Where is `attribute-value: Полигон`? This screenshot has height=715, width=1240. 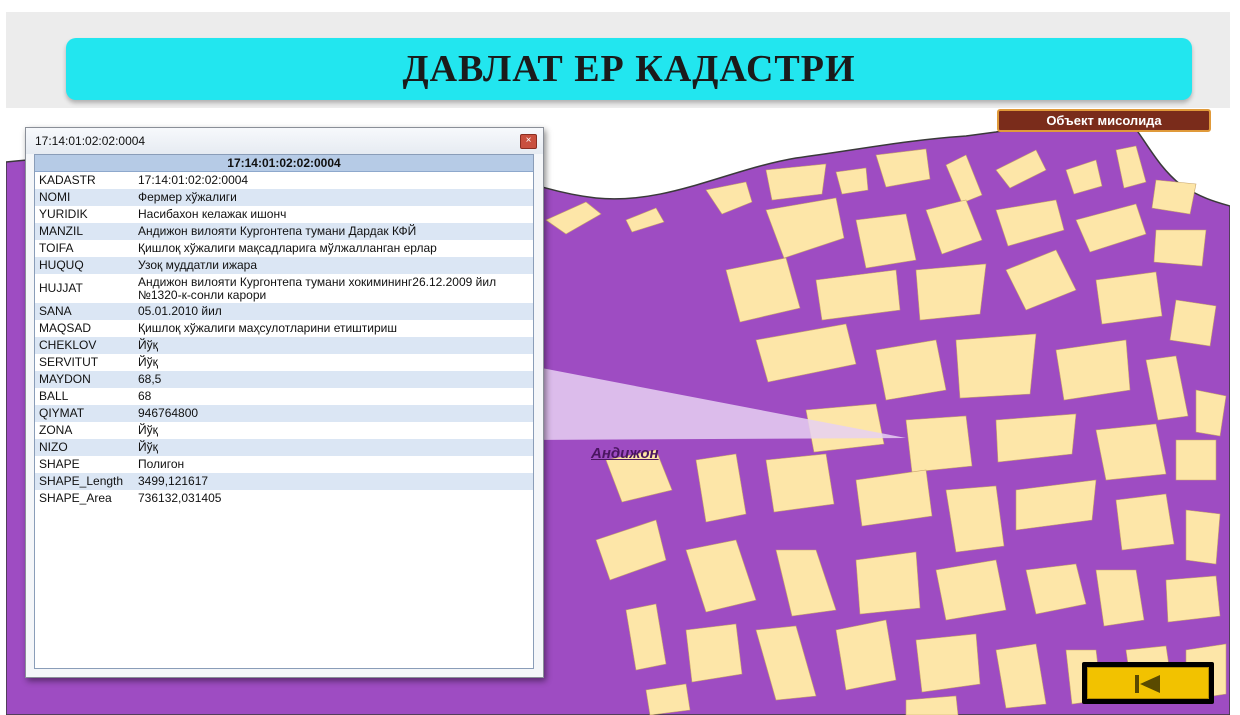
attribute-value: Полигон is located at coordinates (161, 464).